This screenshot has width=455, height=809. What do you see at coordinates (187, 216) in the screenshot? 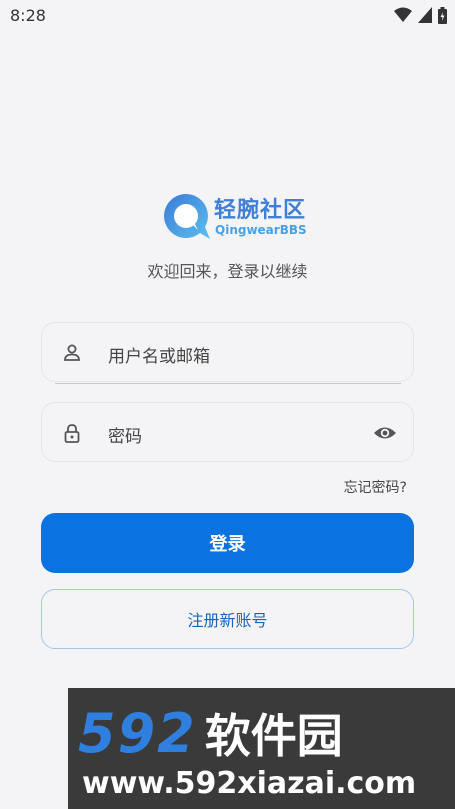
I see `chat-bubble-logo-icon` at bounding box center [187, 216].